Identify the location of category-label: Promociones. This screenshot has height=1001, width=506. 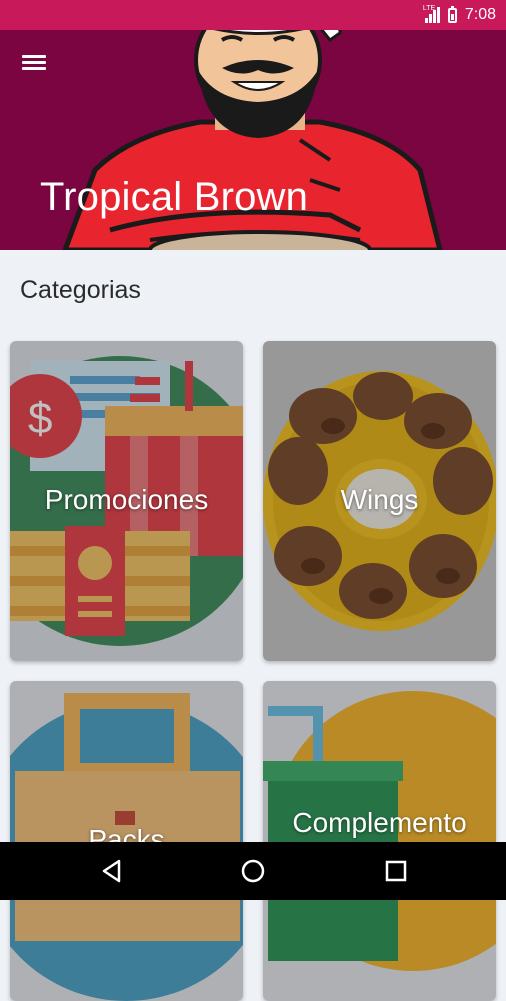
(126, 499).